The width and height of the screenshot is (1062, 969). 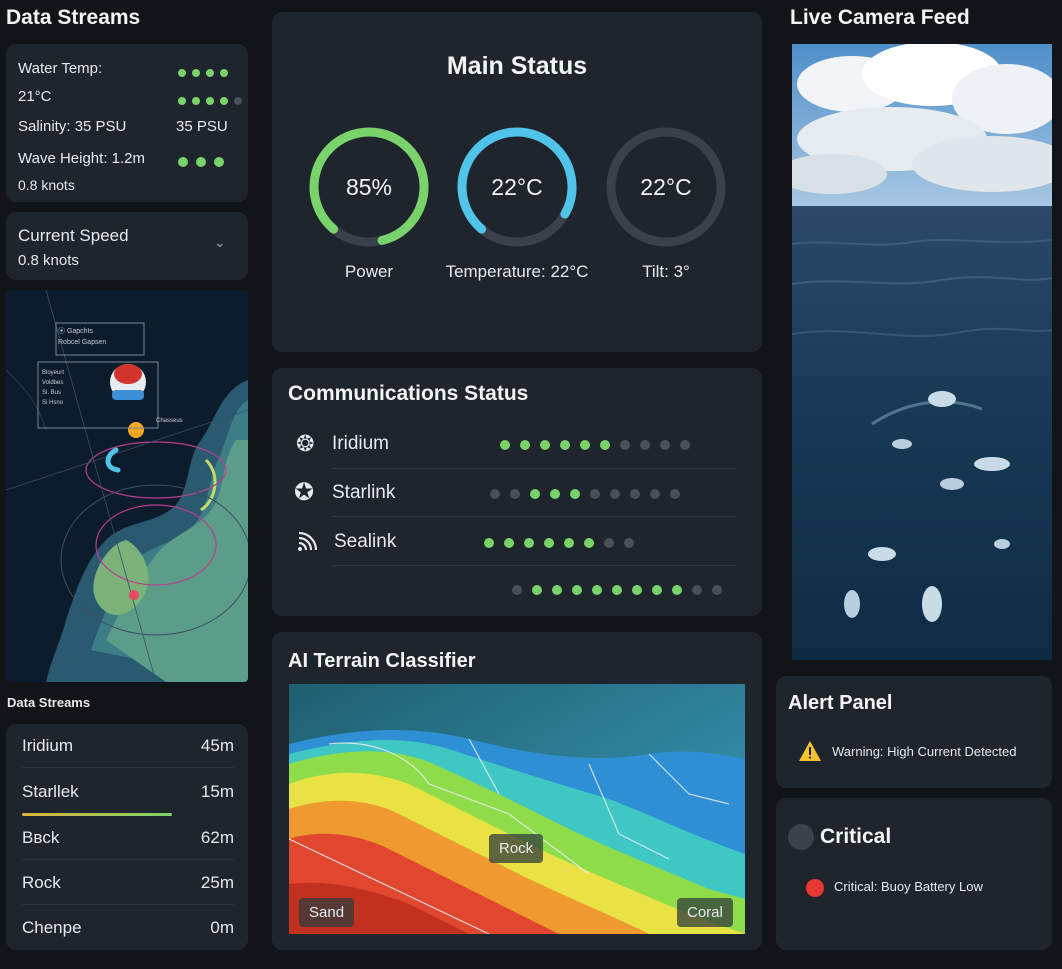 I want to click on data-streams-title: Data Streams, so click(x=73, y=17).